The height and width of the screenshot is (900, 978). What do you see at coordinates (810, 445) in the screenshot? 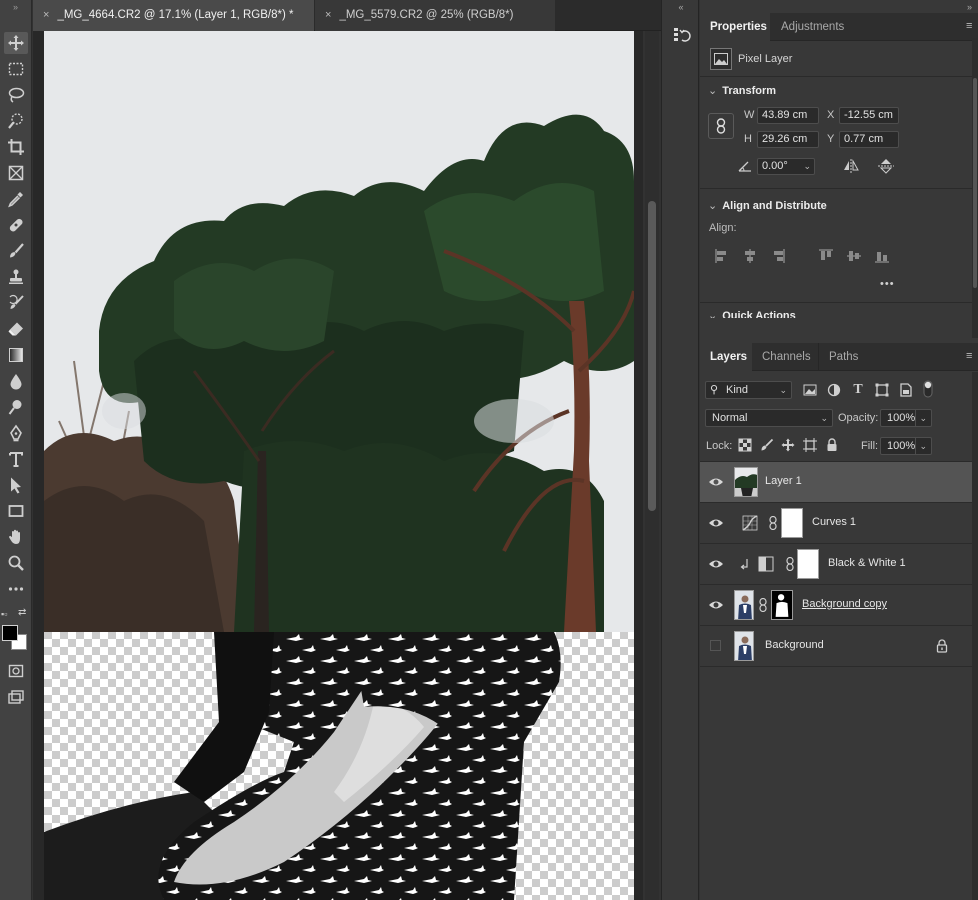
I see `lock-artboard-icon` at bounding box center [810, 445].